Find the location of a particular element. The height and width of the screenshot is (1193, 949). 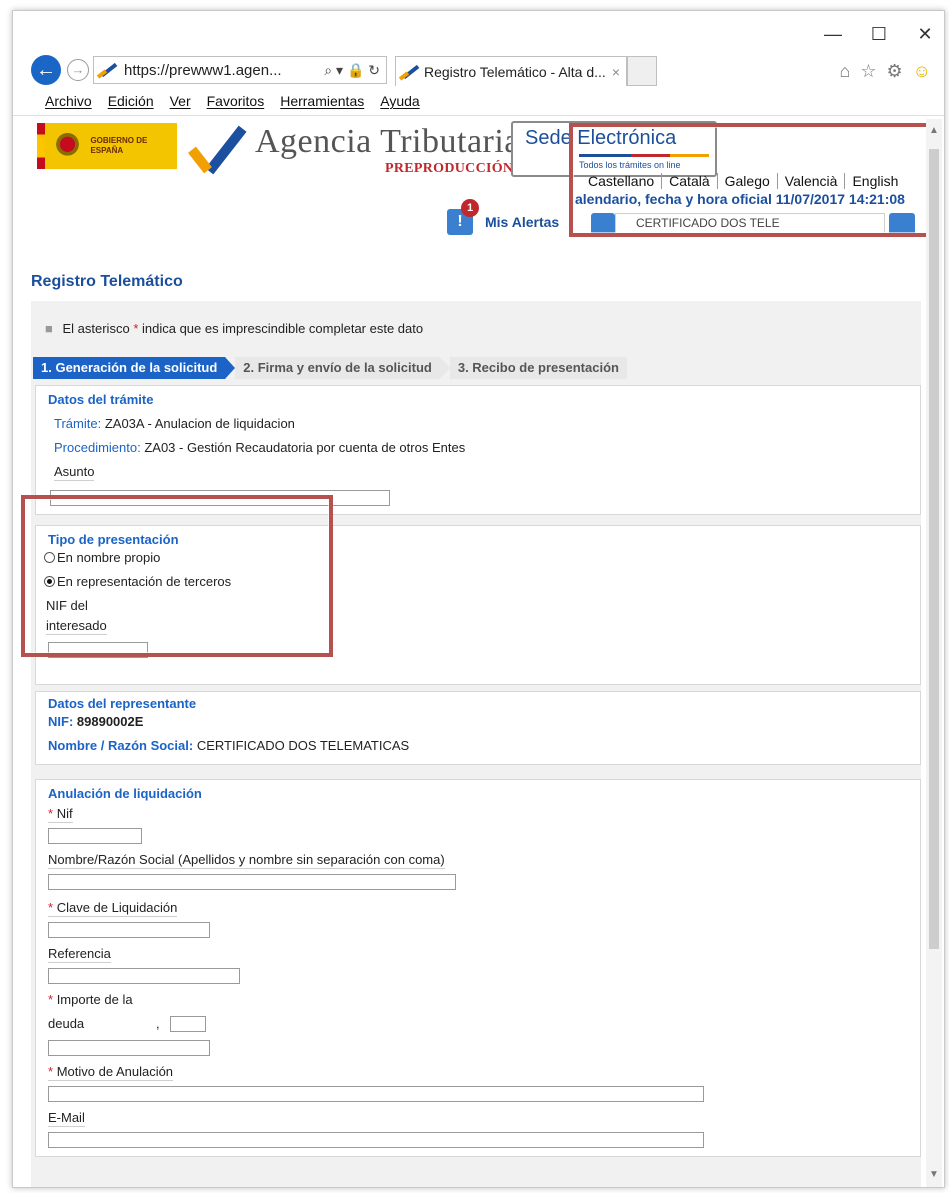

nif-input is located at coordinates (95, 836).